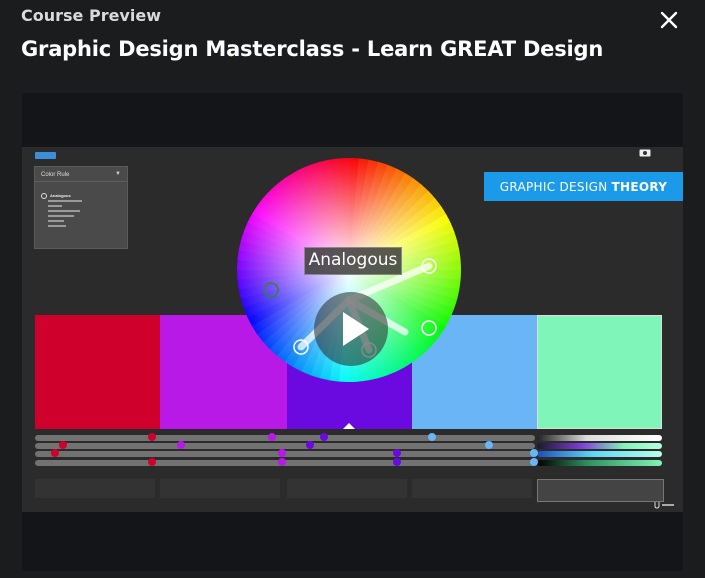 This screenshot has width=705, height=578. Describe the element at coordinates (81, 181) in the screenshot. I see `panel-divider` at that location.